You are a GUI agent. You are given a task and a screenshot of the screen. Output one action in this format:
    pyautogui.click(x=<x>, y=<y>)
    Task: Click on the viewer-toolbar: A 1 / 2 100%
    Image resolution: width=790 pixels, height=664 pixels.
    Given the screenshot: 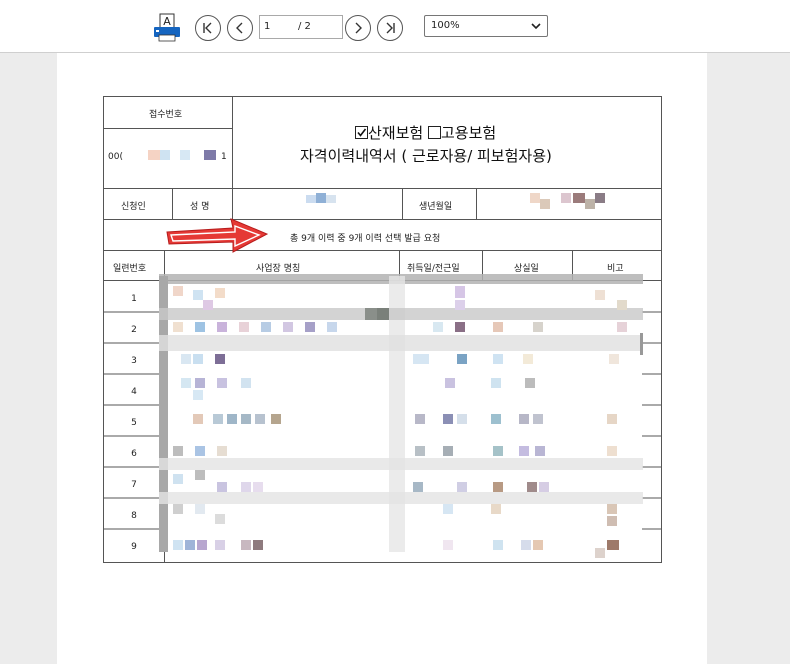 What is the action you would take?
    pyautogui.click(x=395, y=26)
    